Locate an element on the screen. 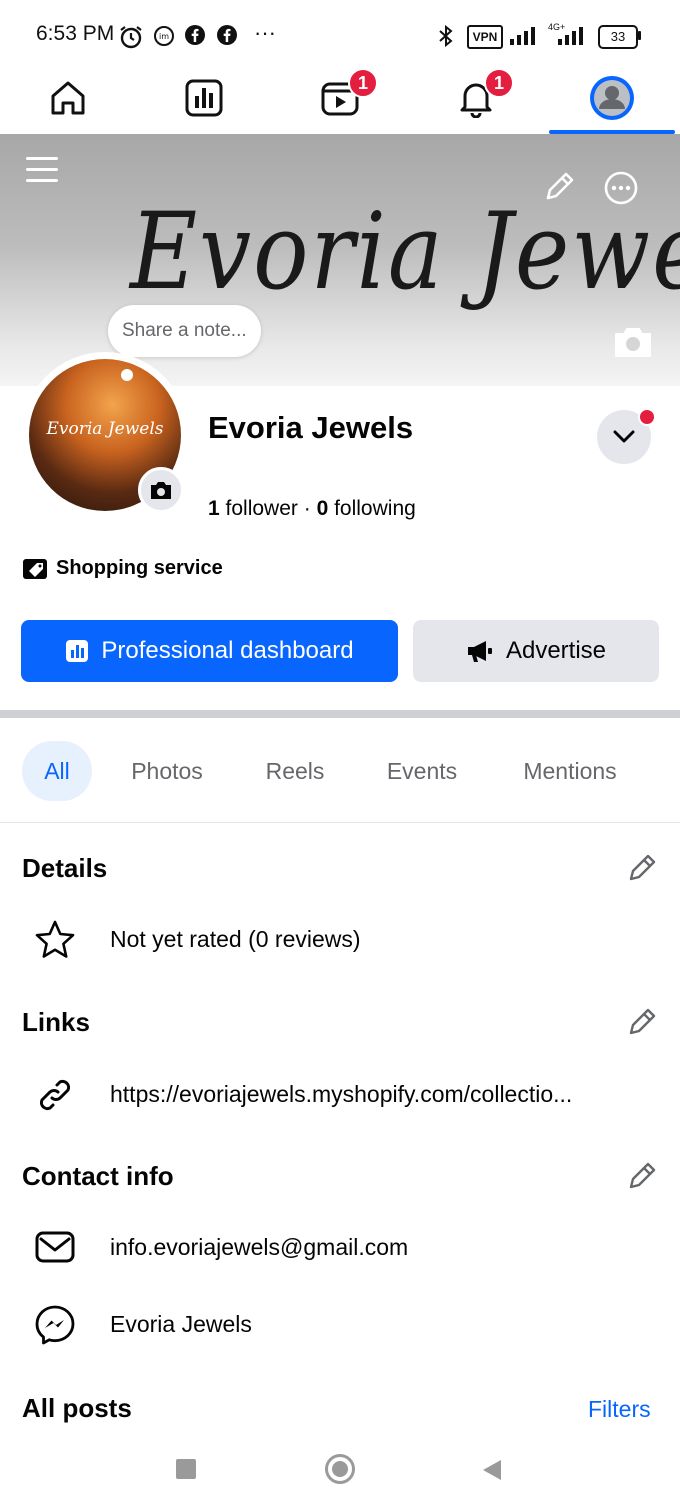 The height and width of the screenshot is (1511, 680). battery-tip is located at coordinates (639, 35).